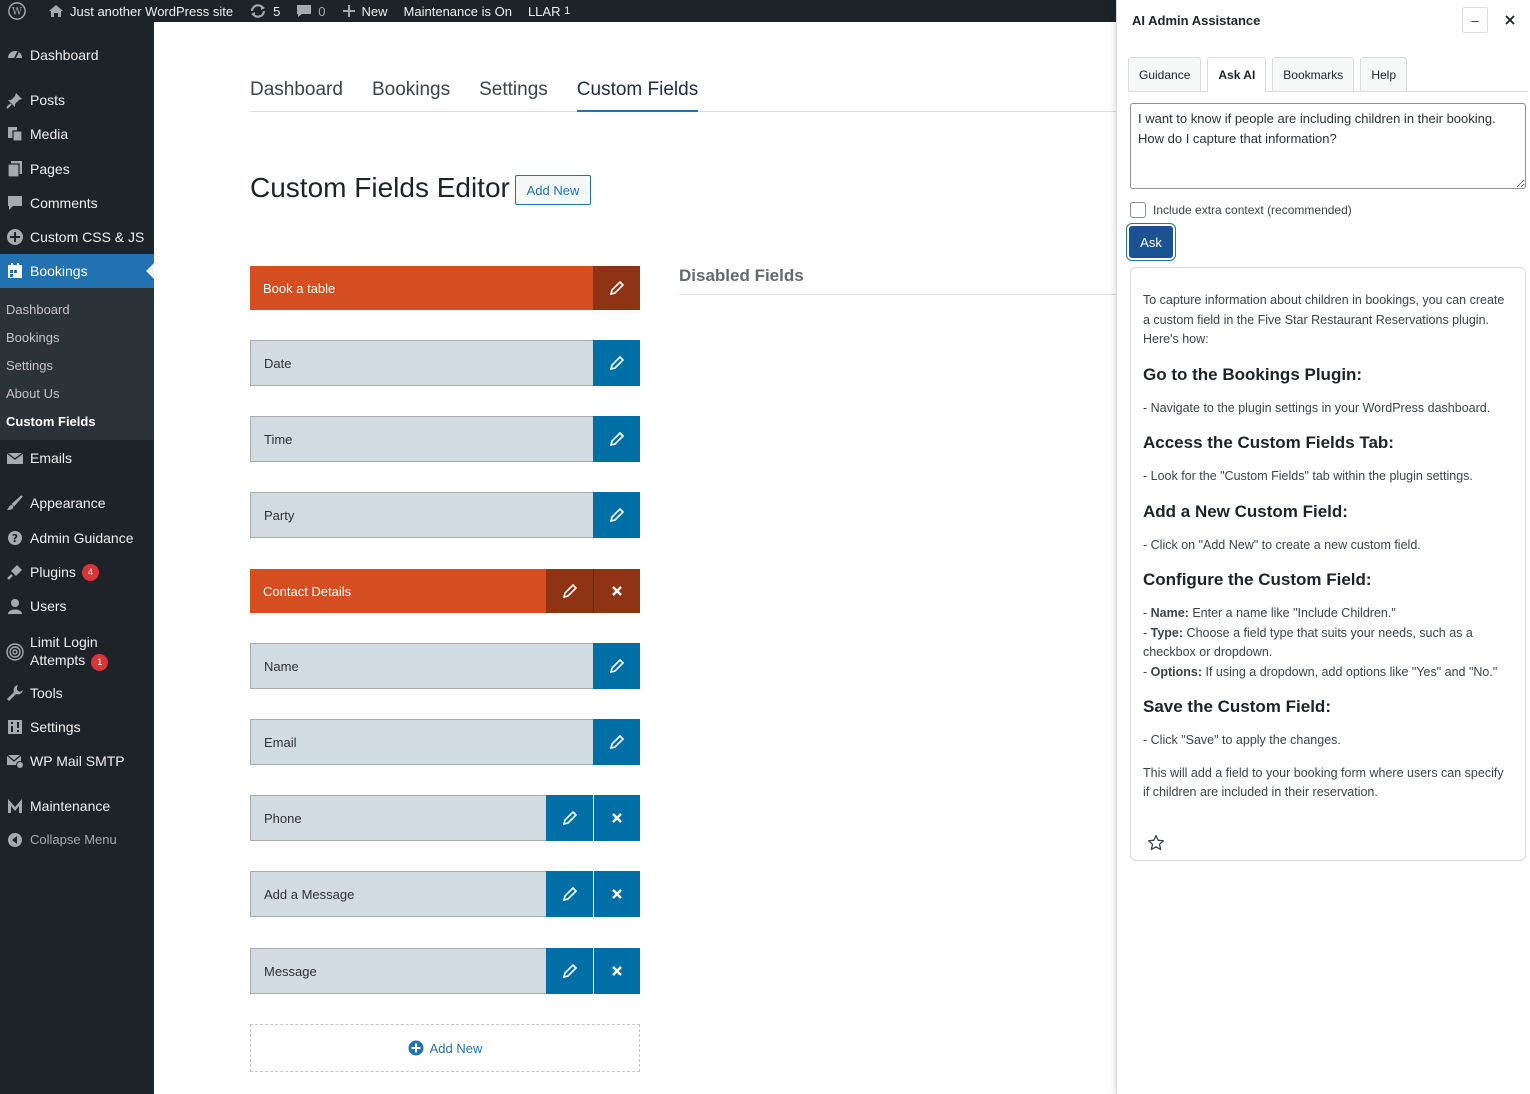 This screenshot has height=1094, width=1530. Describe the element at coordinates (567, 11) in the screenshot. I see `llar-count: 1` at that location.